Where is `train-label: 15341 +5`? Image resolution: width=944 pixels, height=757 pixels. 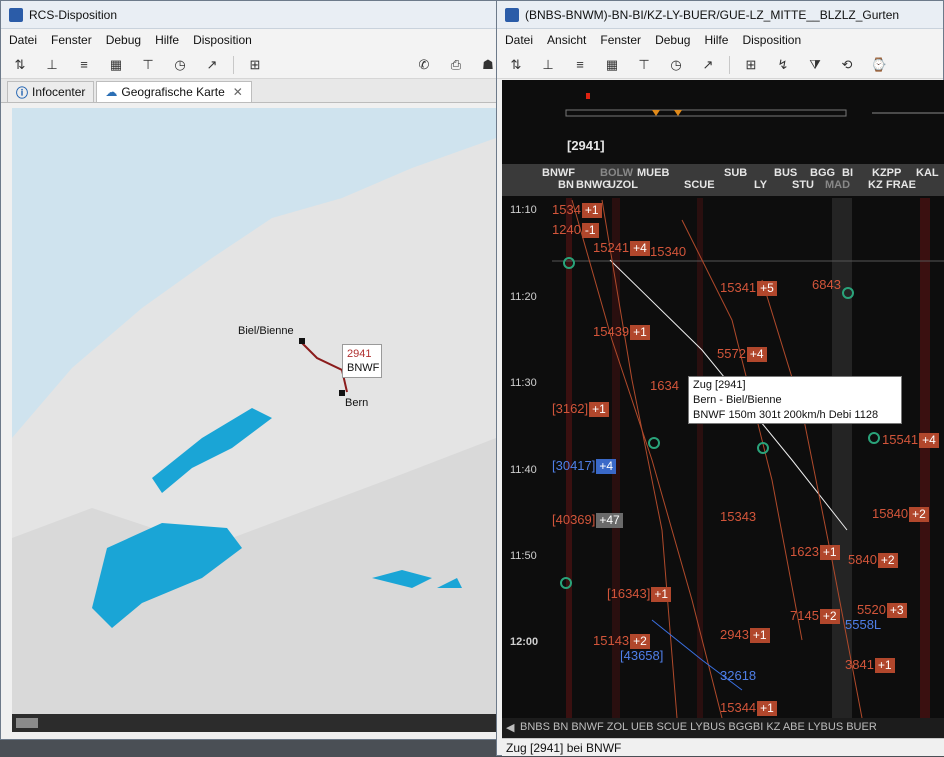 train-label: 15341 +5 is located at coordinates (748, 288).